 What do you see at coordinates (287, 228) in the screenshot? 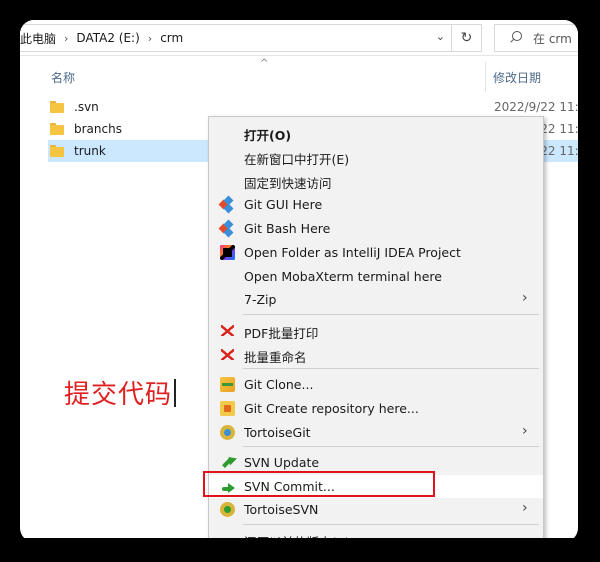
I see `menu-item-label: Git Bash Here` at bounding box center [287, 228].